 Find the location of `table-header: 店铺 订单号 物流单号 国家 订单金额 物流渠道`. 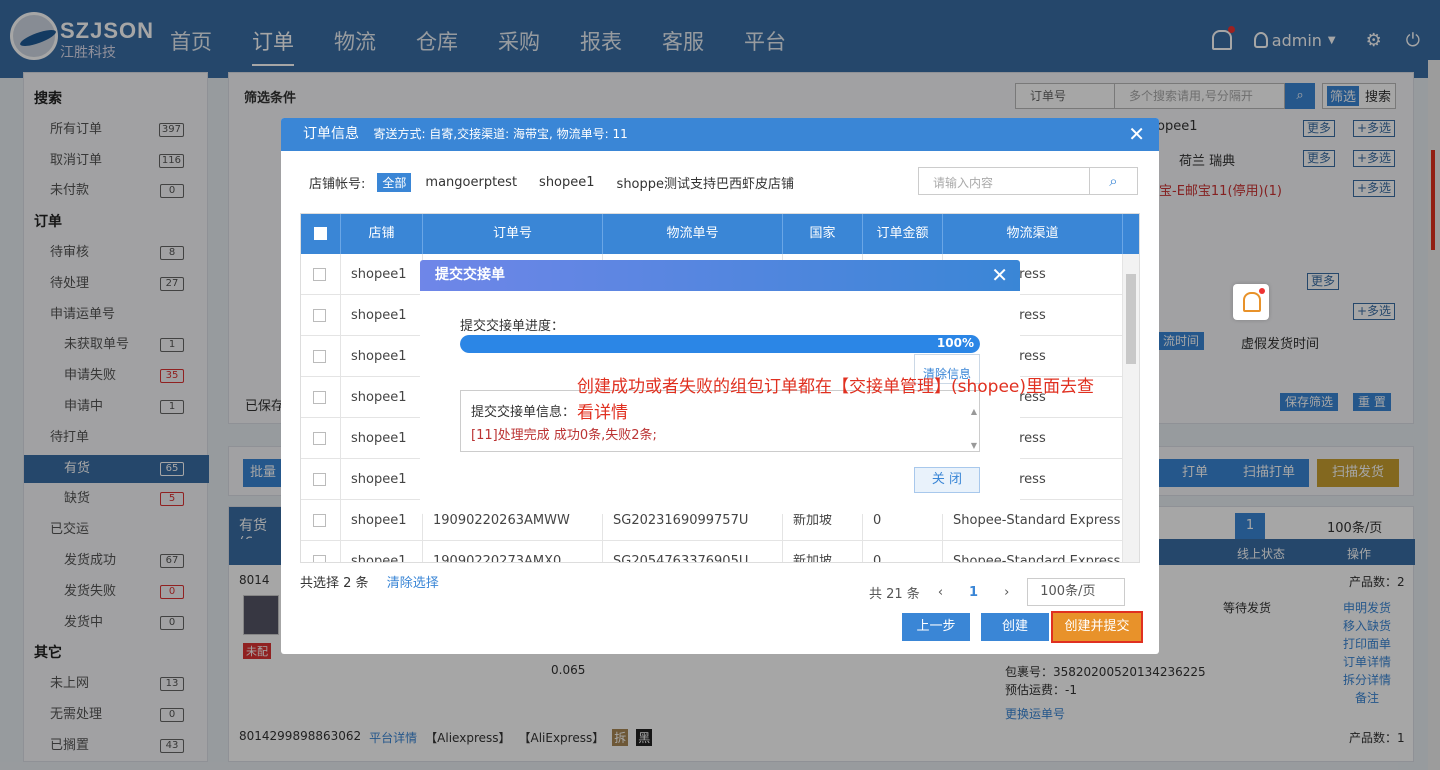

table-header: 店铺 订单号 物流单号 国家 订单金额 物流渠道 is located at coordinates (720, 234).